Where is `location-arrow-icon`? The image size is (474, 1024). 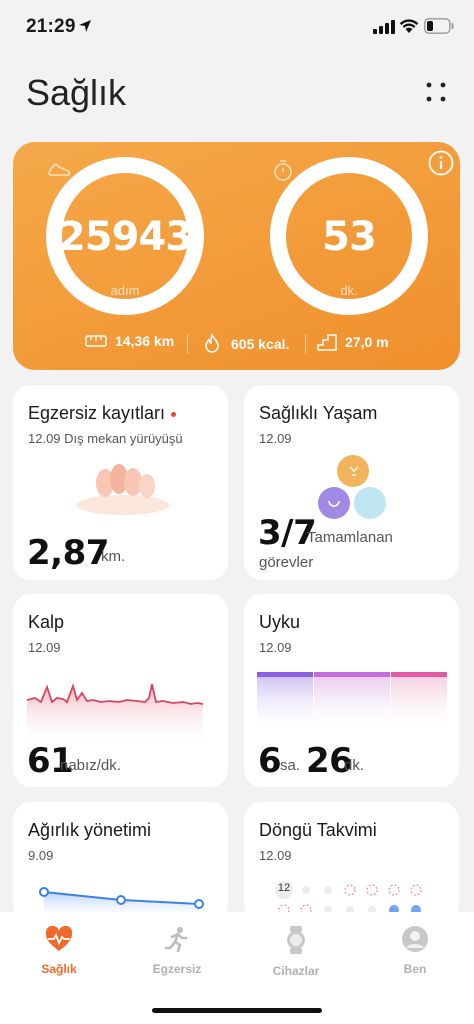 location-arrow-icon is located at coordinates (85, 26).